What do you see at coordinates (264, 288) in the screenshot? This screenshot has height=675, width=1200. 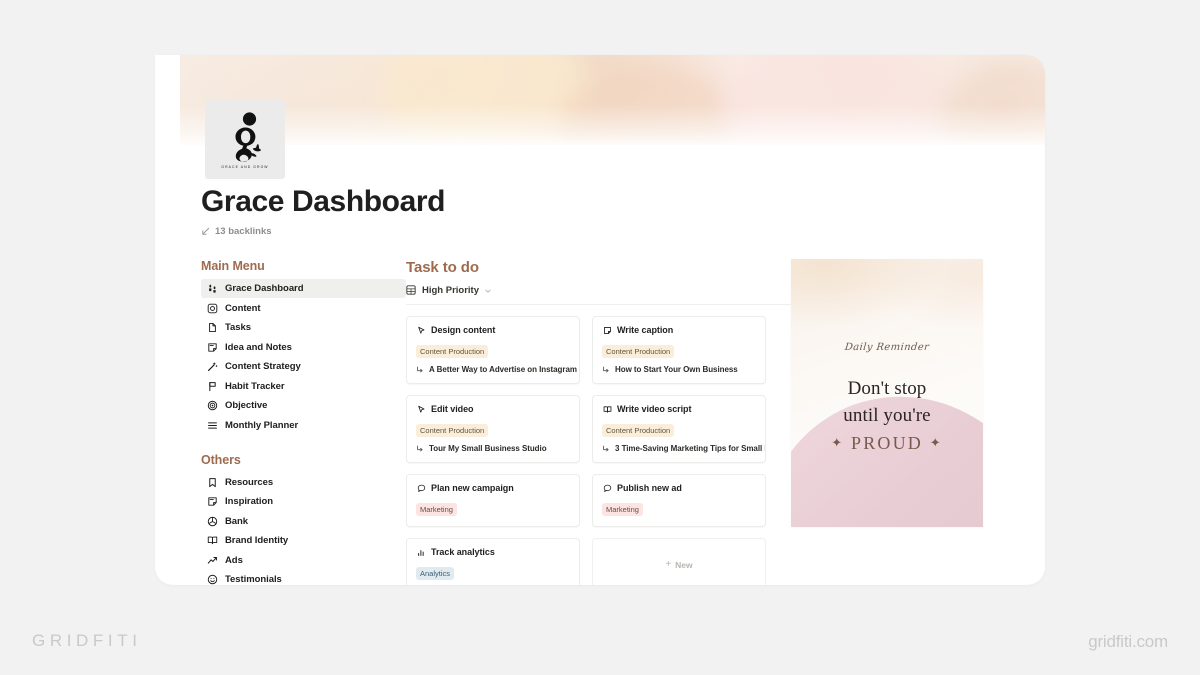 I see `sidebar-item-label: Grace Dashboard` at bounding box center [264, 288].